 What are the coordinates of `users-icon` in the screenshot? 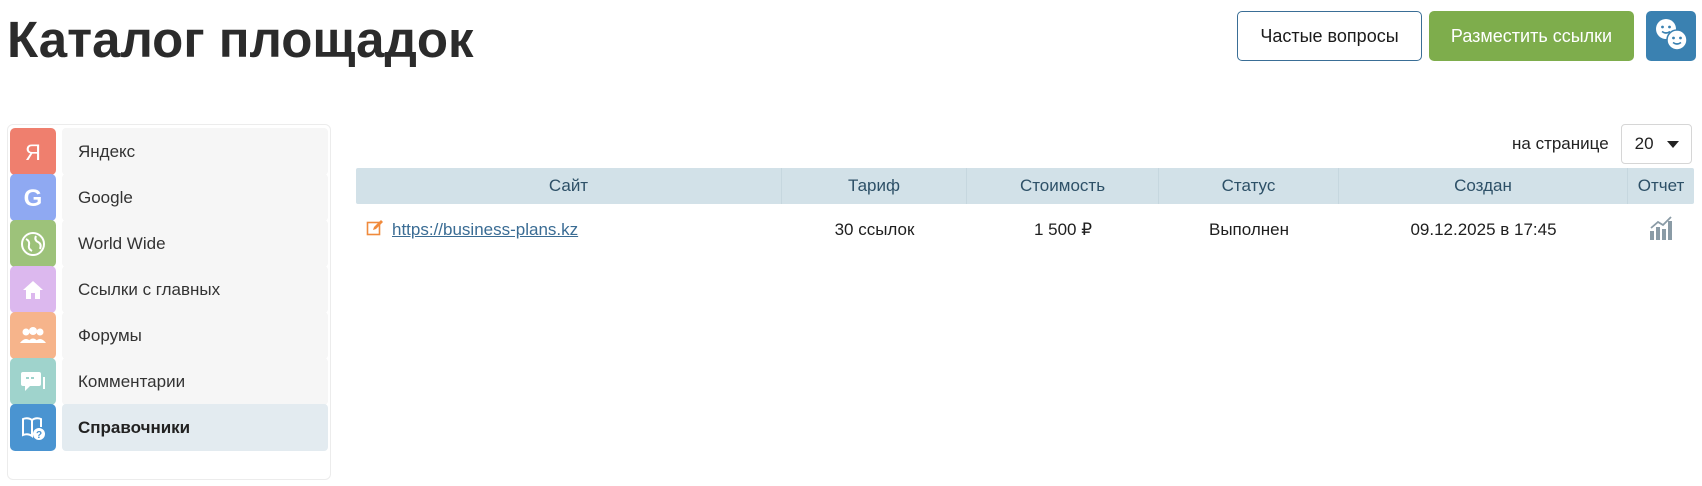 It's located at (33, 335).